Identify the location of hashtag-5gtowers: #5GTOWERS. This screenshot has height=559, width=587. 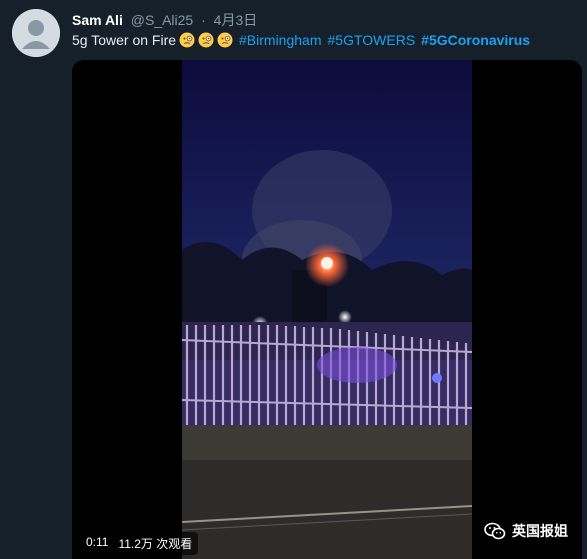
(372, 40).